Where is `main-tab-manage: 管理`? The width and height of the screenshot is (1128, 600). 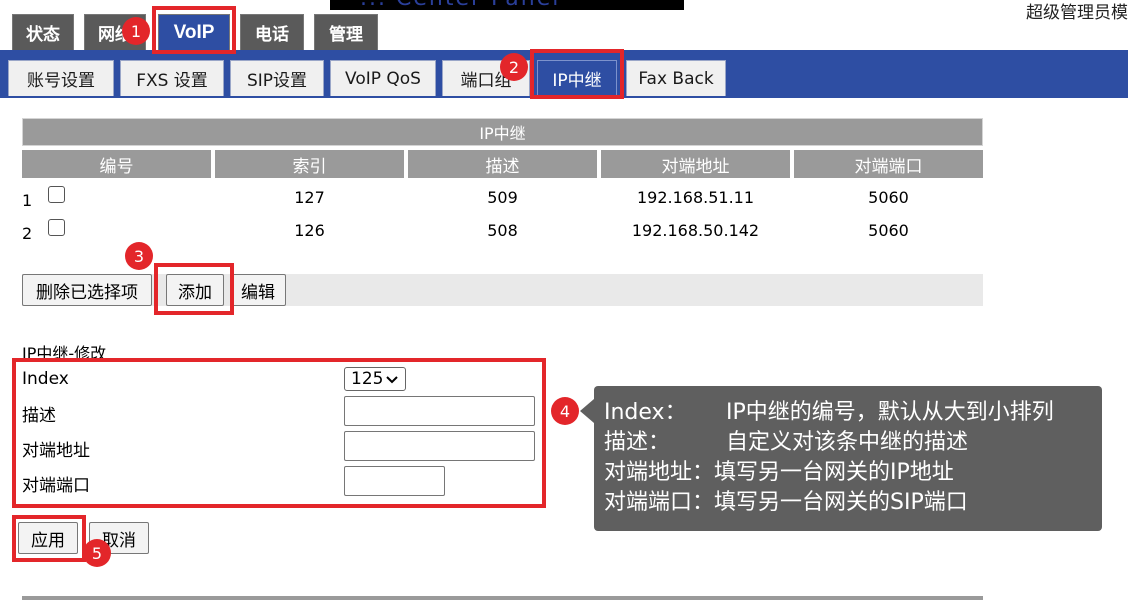
main-tab-manage: 管理 is located at coordinates (346, 32).